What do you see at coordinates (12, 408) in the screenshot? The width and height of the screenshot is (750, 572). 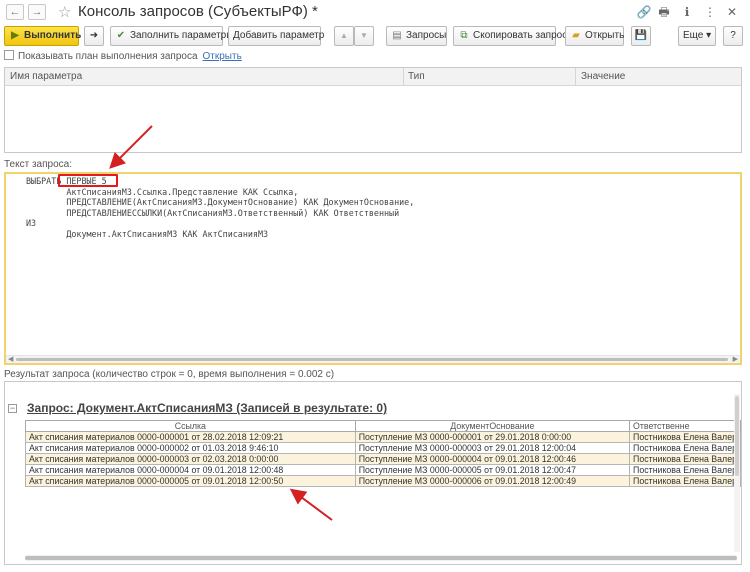 I see `collapse-icon: −` at bounding box center [12, 408].